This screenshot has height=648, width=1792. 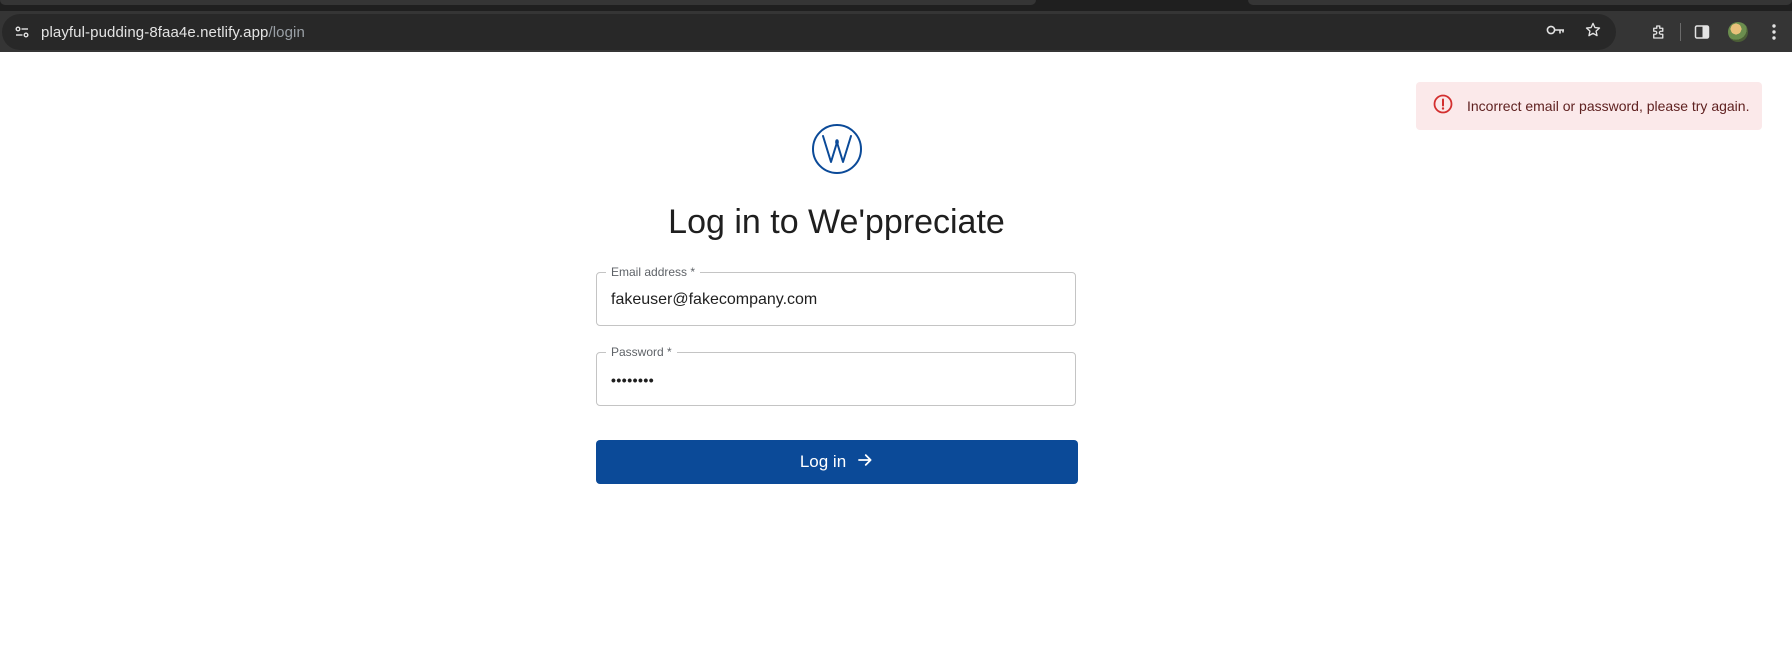 I want to click on login-button: Log in, so click(x=837, y=462).